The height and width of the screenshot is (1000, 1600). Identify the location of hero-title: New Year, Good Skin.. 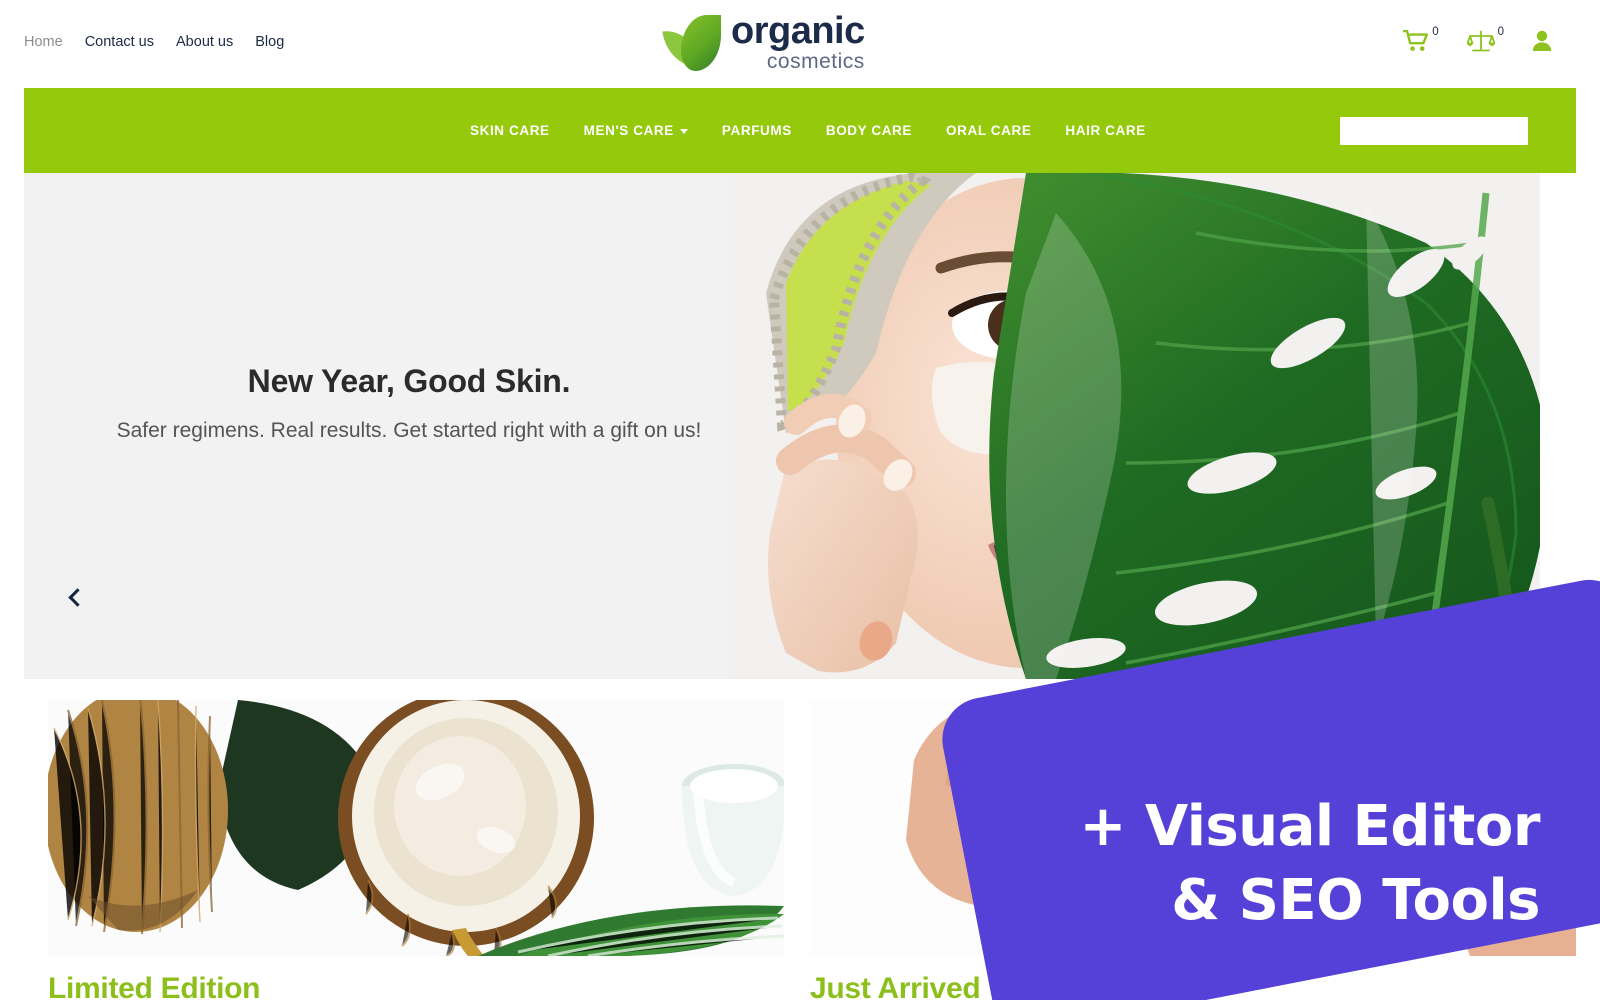
(409, 381).